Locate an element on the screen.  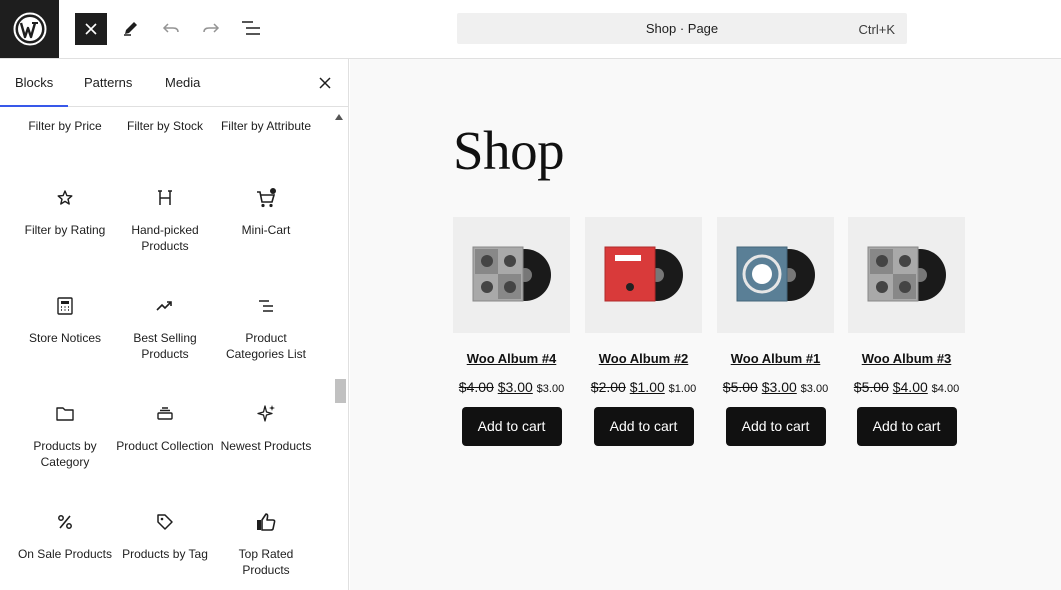
close-inserter-button is located at coordinates (91, 29).